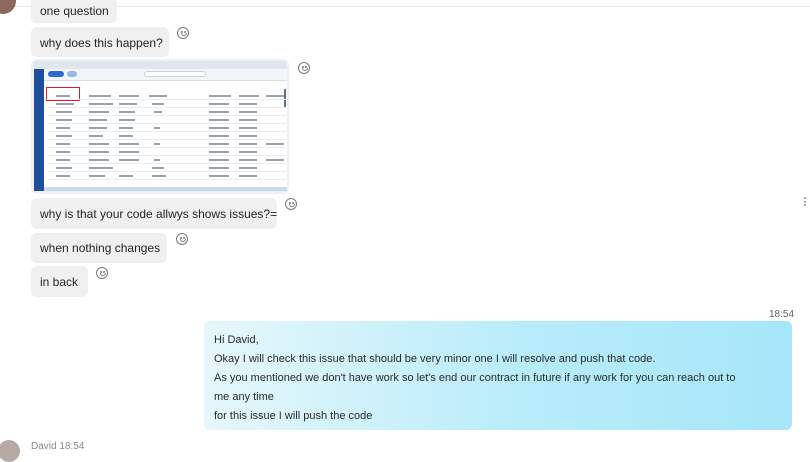 The height and width of the screenshot is (462, 810). What do you see at coordinates (236, 340) in the screenshot?
I see `message-line: Hi David,` at bounding box center [236, 340].